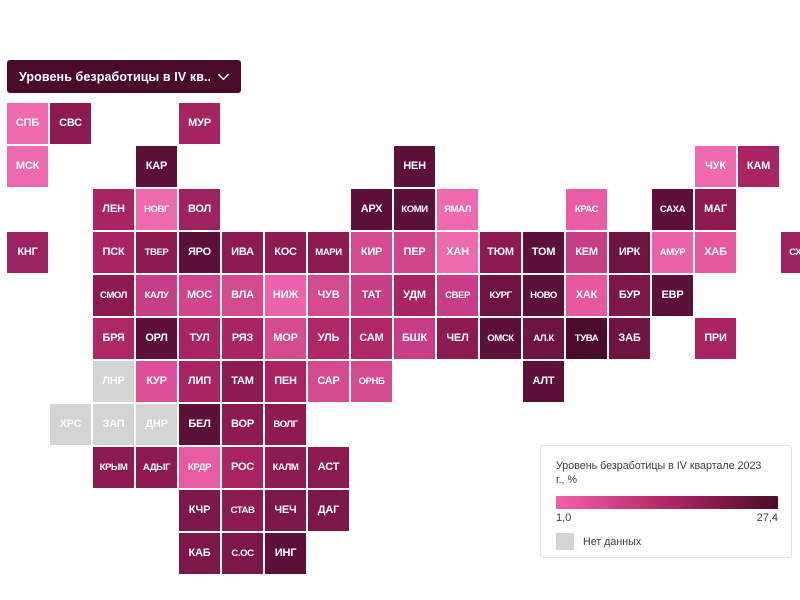  I want to click on region-tile: АСТ, so click(328, 467).